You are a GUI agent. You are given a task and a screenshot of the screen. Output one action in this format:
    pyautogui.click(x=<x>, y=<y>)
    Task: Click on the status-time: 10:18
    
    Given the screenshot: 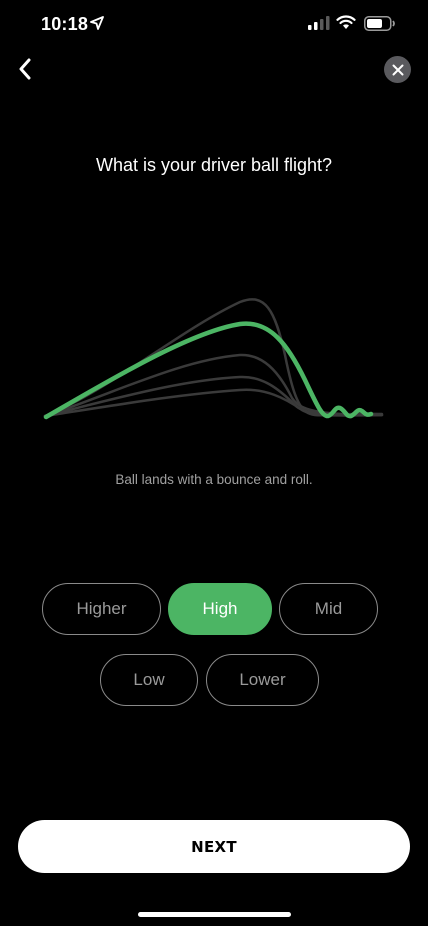 What is the action you would take?
    pyautogui.click(x=65, y=24)
    